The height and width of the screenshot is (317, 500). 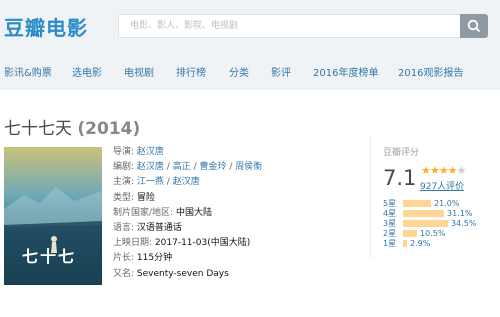 I want to click on nav-item-reviews: 影评, so click(x=281, y=71).